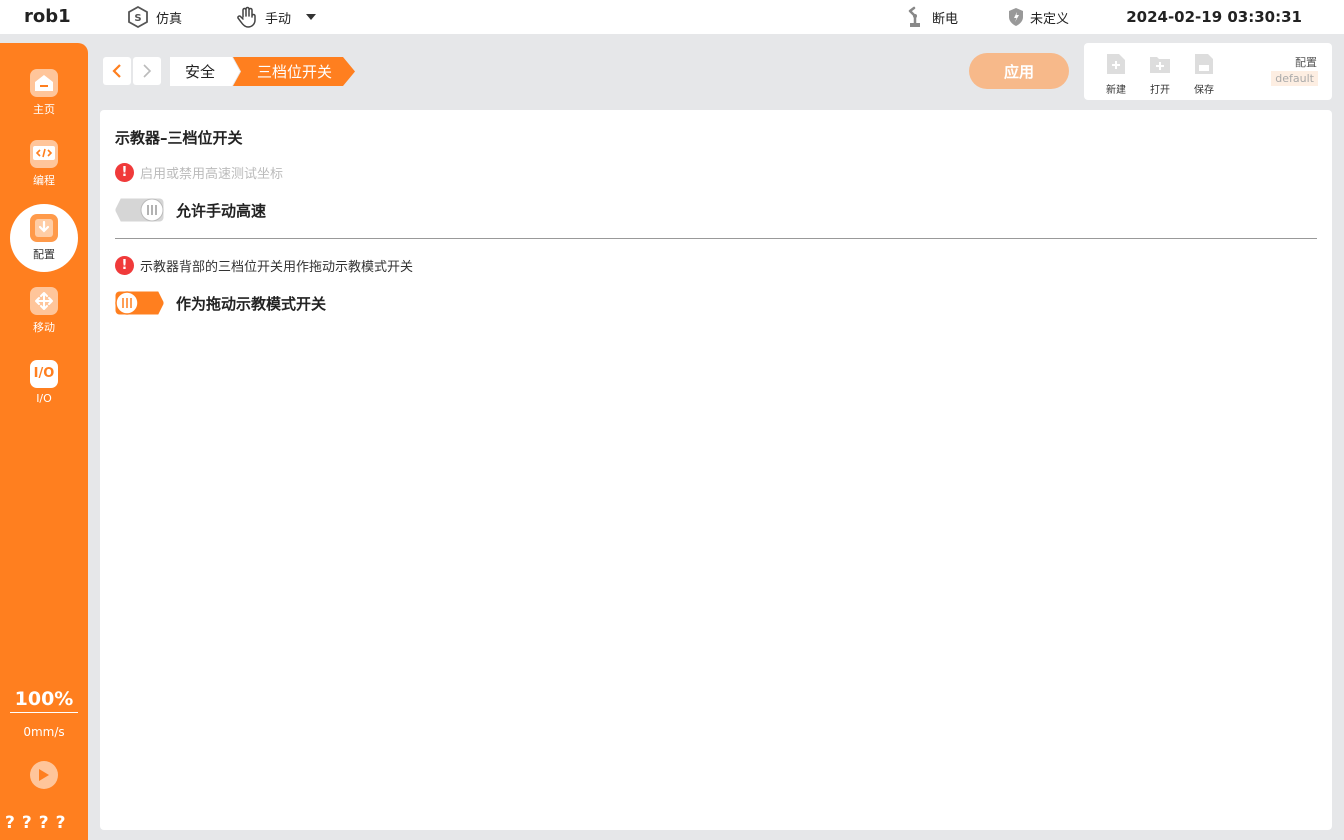 This screenshot has height=840, width=1344. What do you see at coordinates (1306, 62) in the screenshot?
I see `config-label: 配置` at bounding box center [1306, 62].